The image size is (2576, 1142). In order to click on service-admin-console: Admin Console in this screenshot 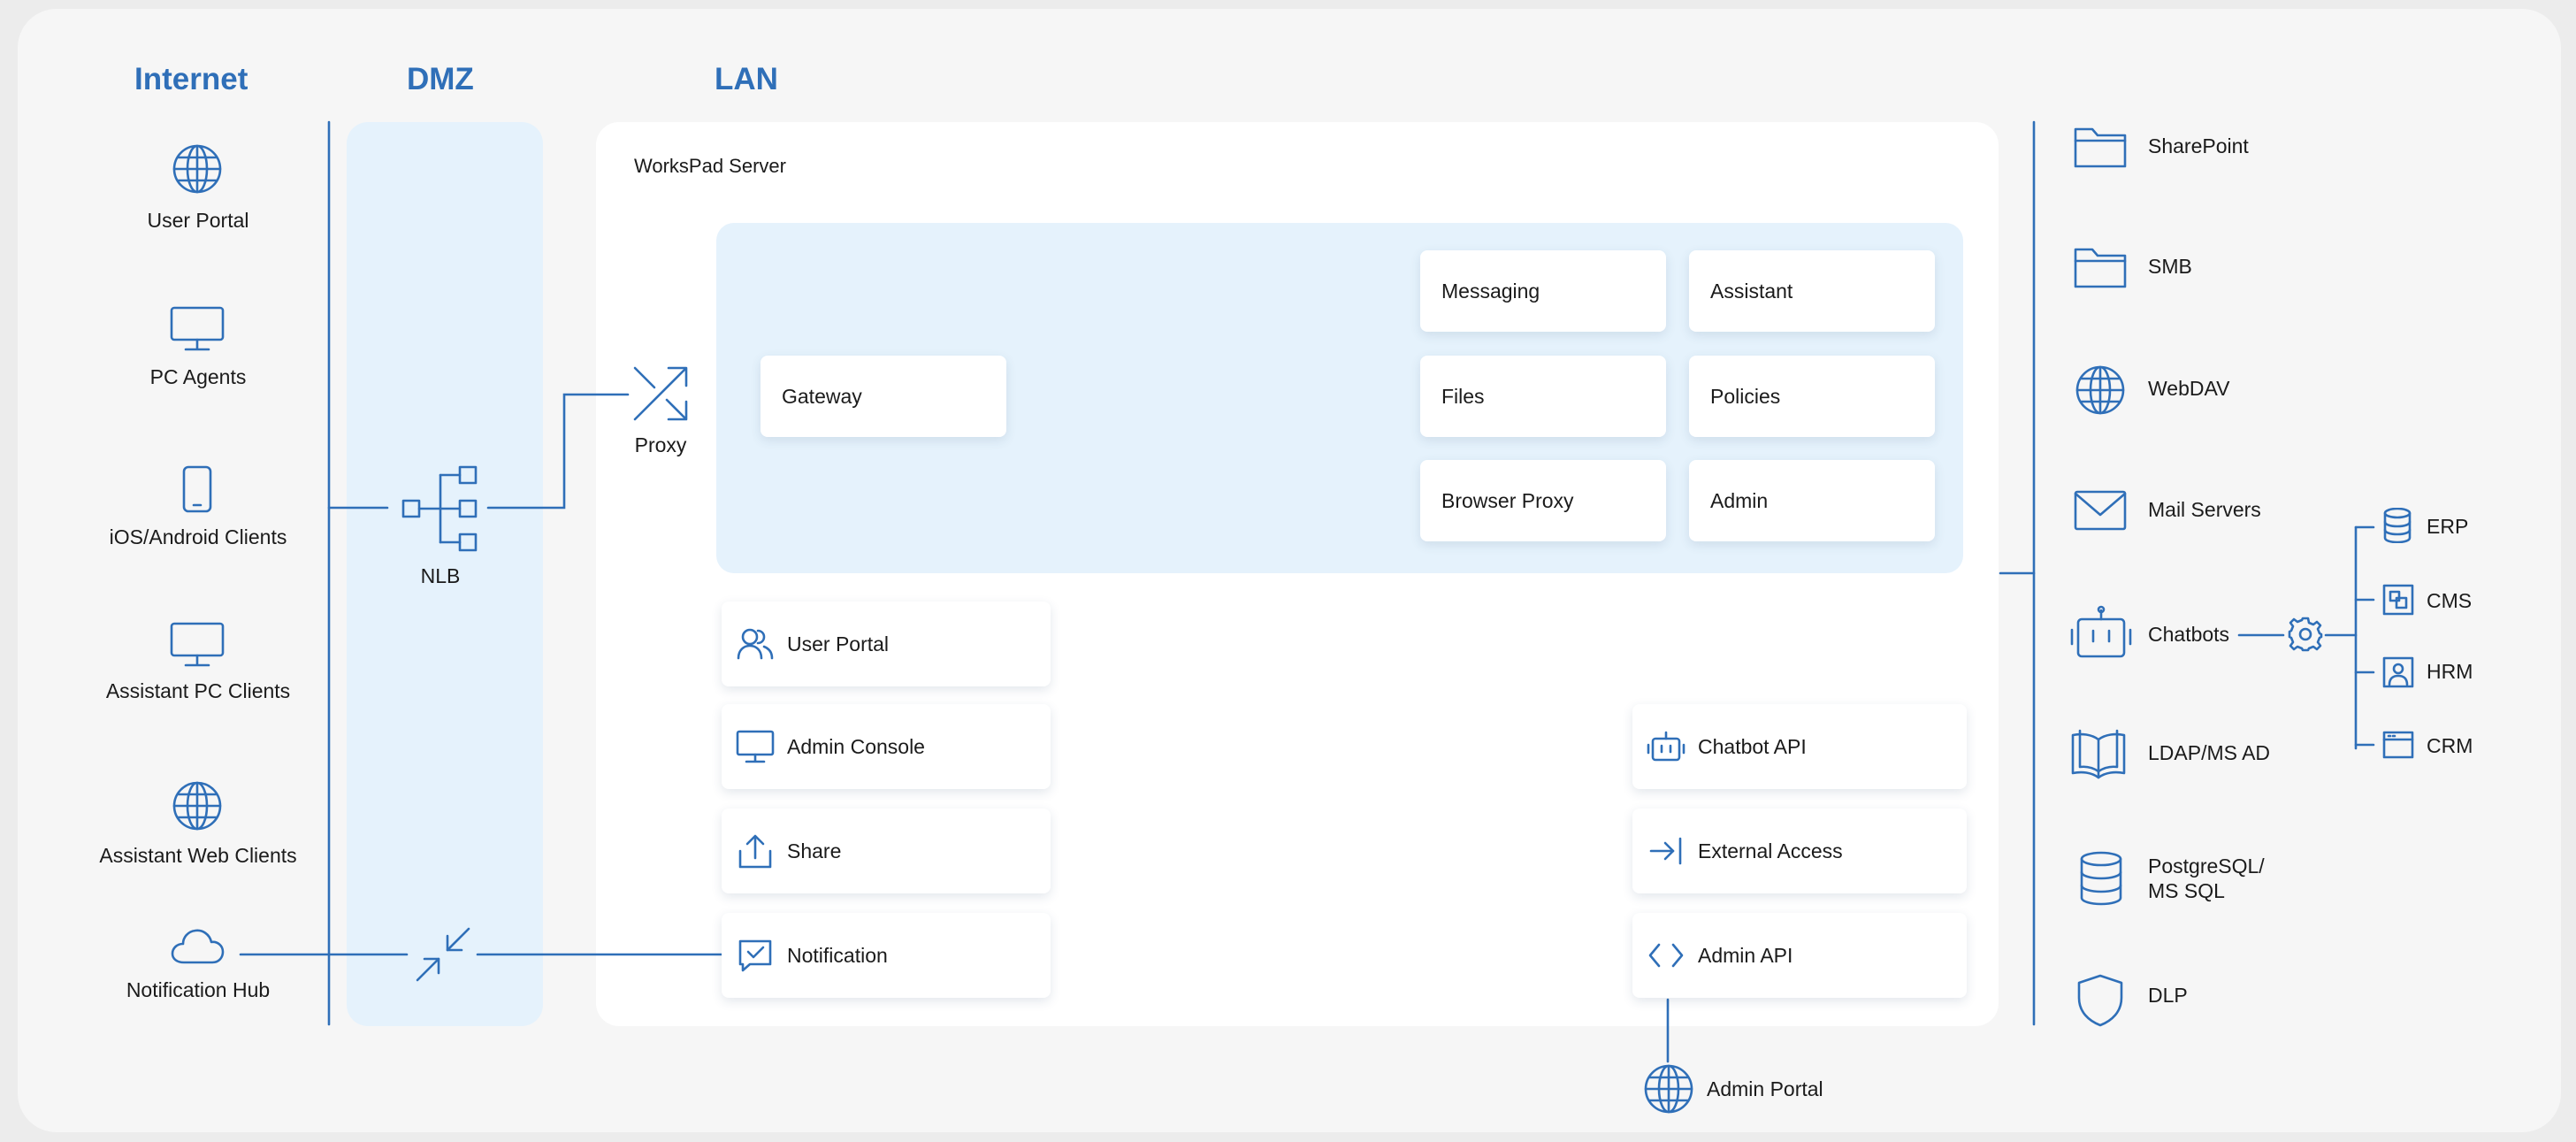, I will do `click(886, 746)`.